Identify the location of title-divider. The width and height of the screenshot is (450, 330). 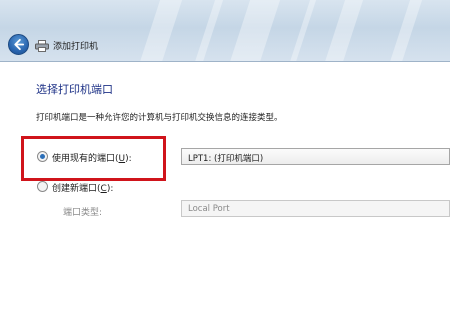
(225, 61).